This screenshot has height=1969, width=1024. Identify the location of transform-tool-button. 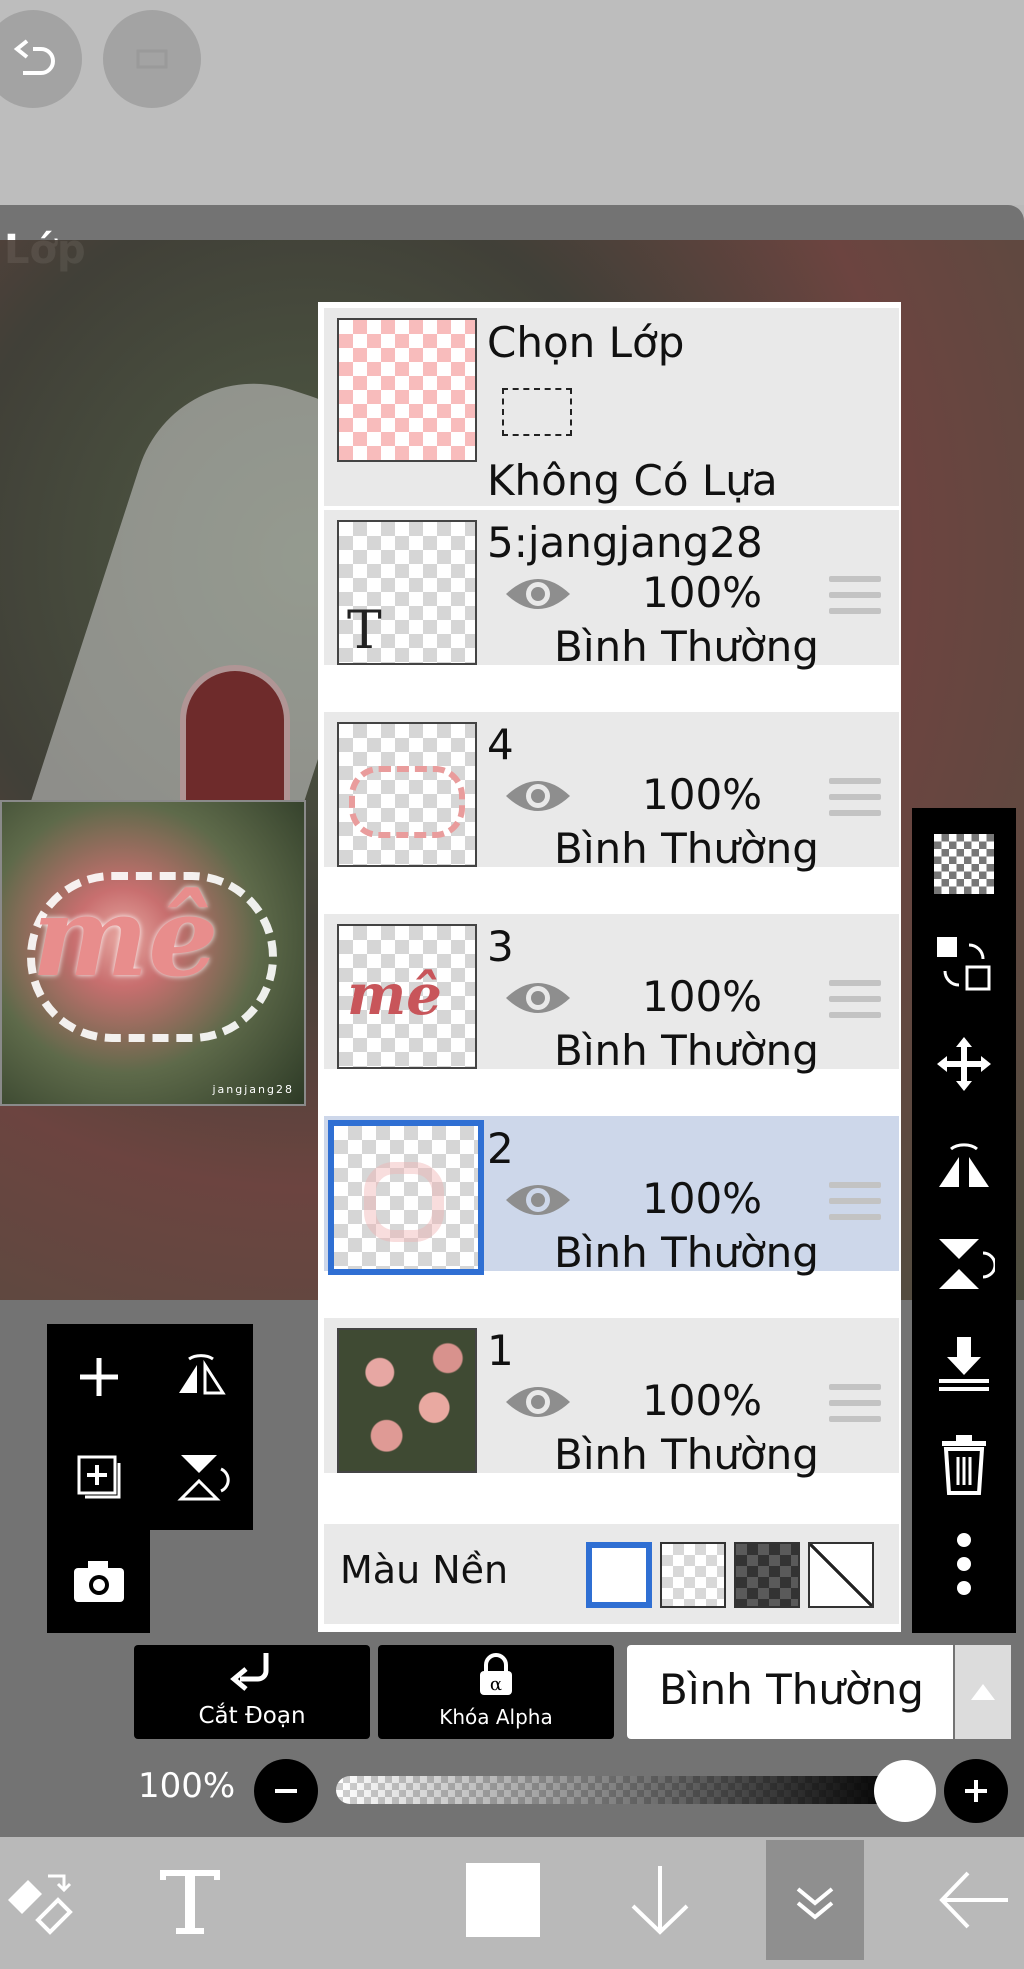
(46, 1900).